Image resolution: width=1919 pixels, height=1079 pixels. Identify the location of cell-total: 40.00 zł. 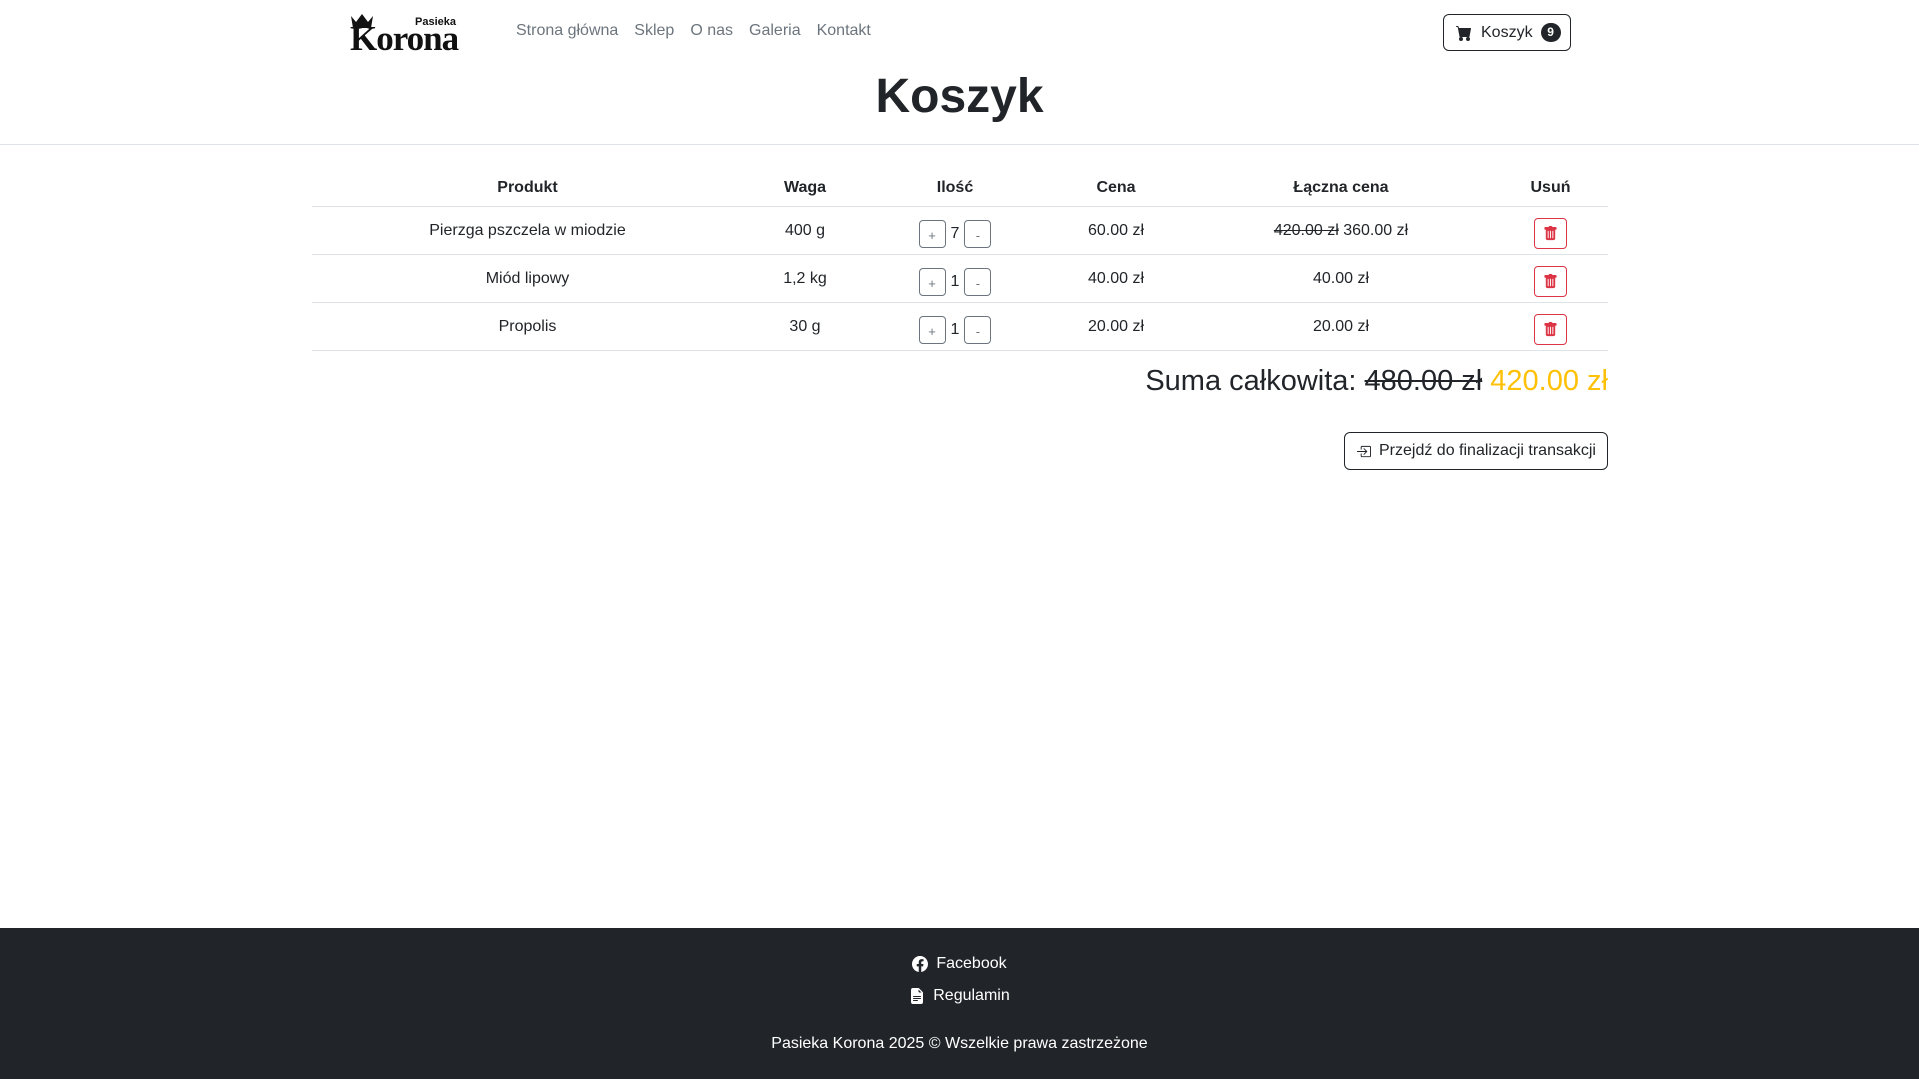
(1341, 278).